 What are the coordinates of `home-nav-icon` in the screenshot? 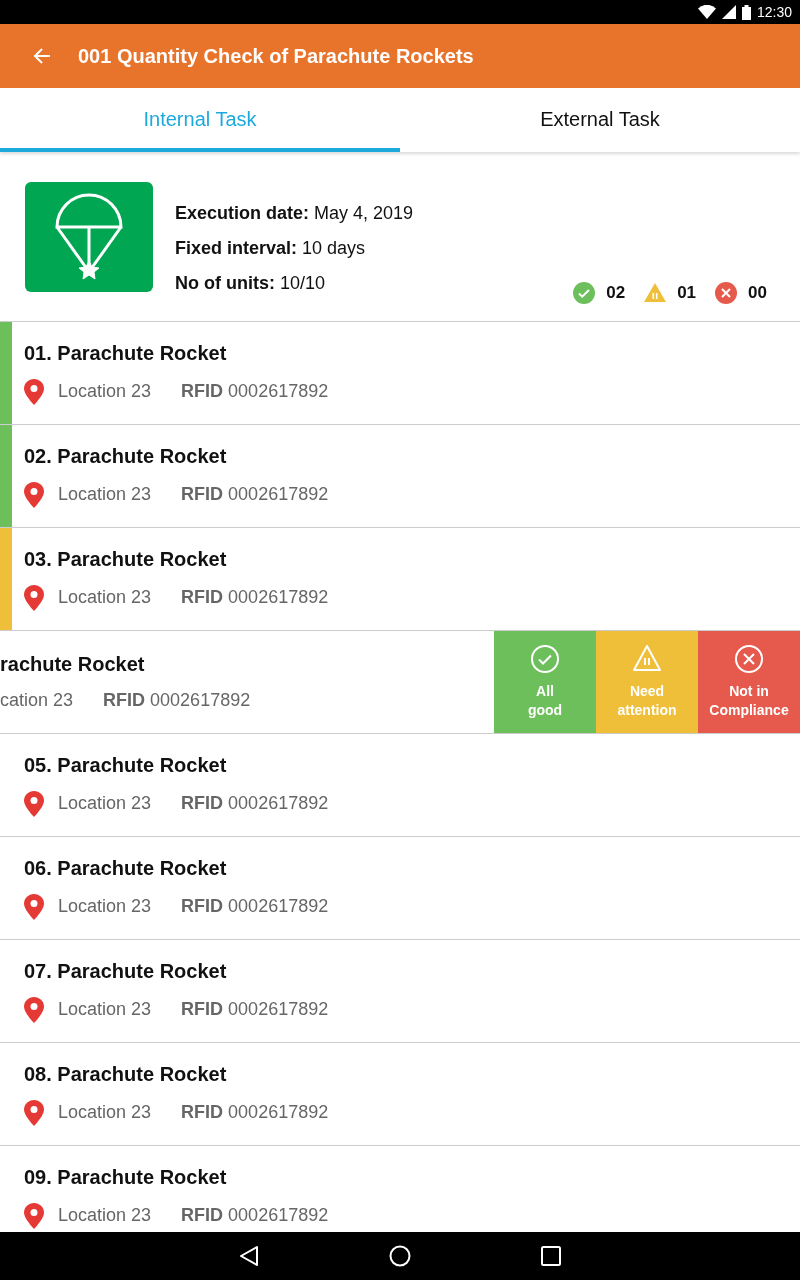 It's located at (400, 1256).